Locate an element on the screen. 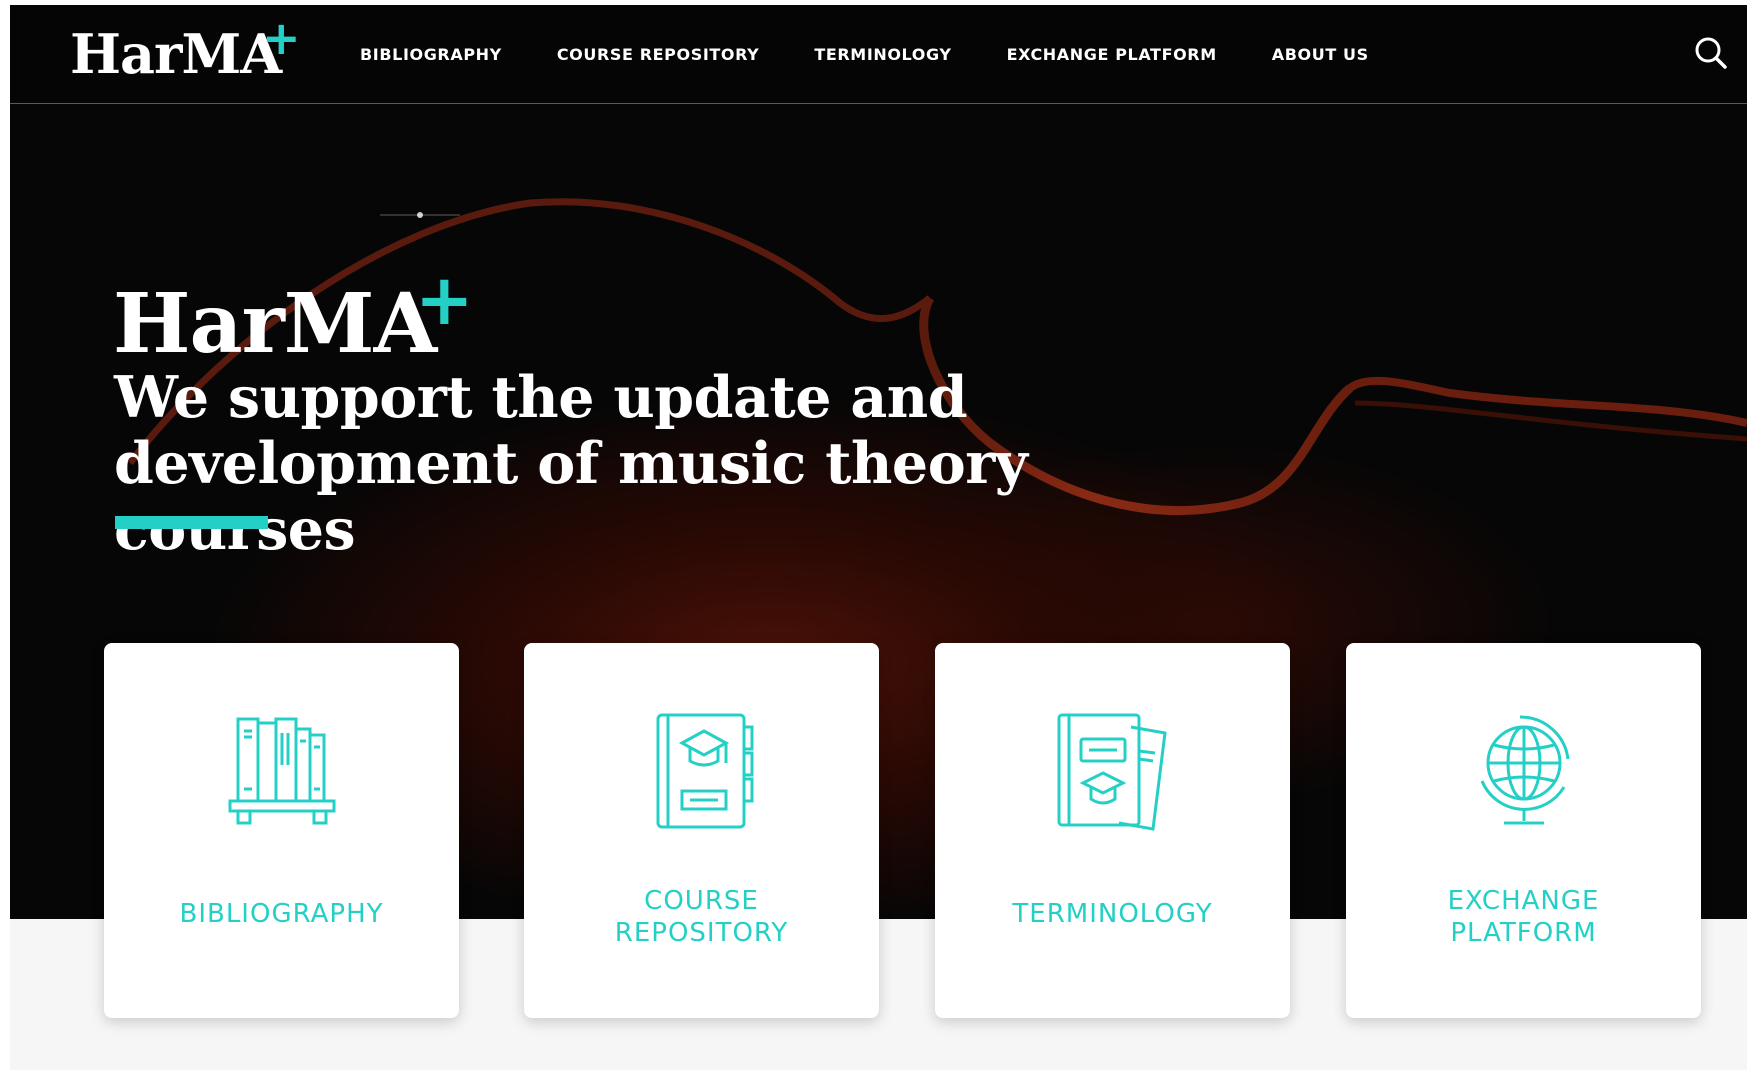  terminology-book-icon is located at coordinates (1112, 772).